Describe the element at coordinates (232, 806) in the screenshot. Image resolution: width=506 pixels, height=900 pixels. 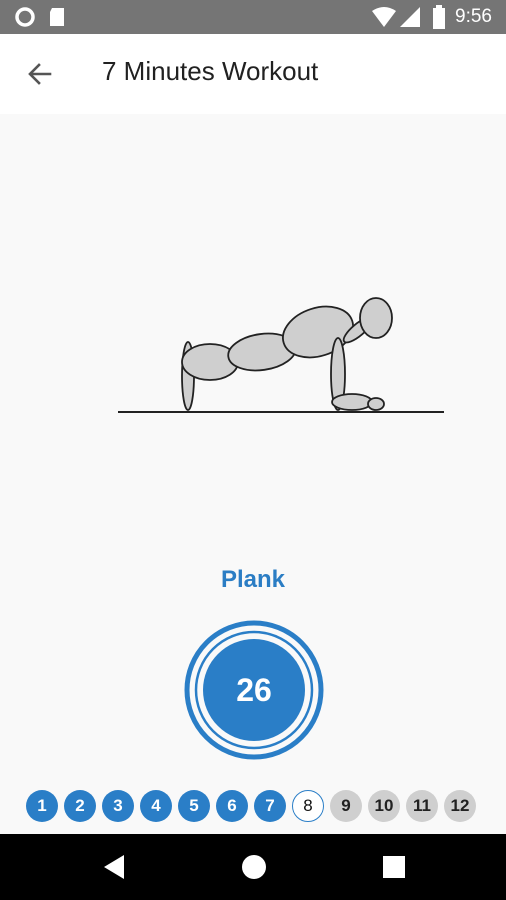
I see `progress-step-6: 6` at that location.